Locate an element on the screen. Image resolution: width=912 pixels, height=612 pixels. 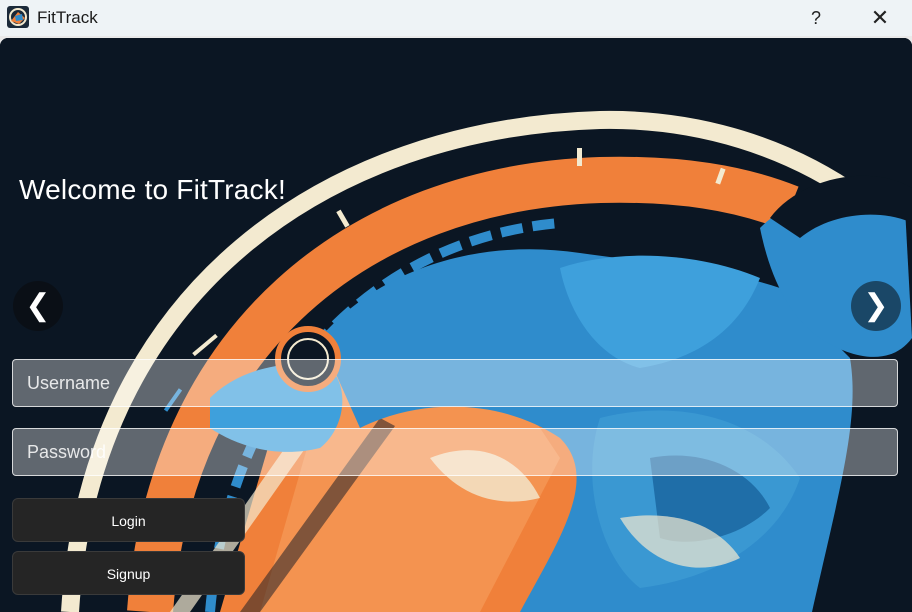
password-input is located at coordinates (455, 452).